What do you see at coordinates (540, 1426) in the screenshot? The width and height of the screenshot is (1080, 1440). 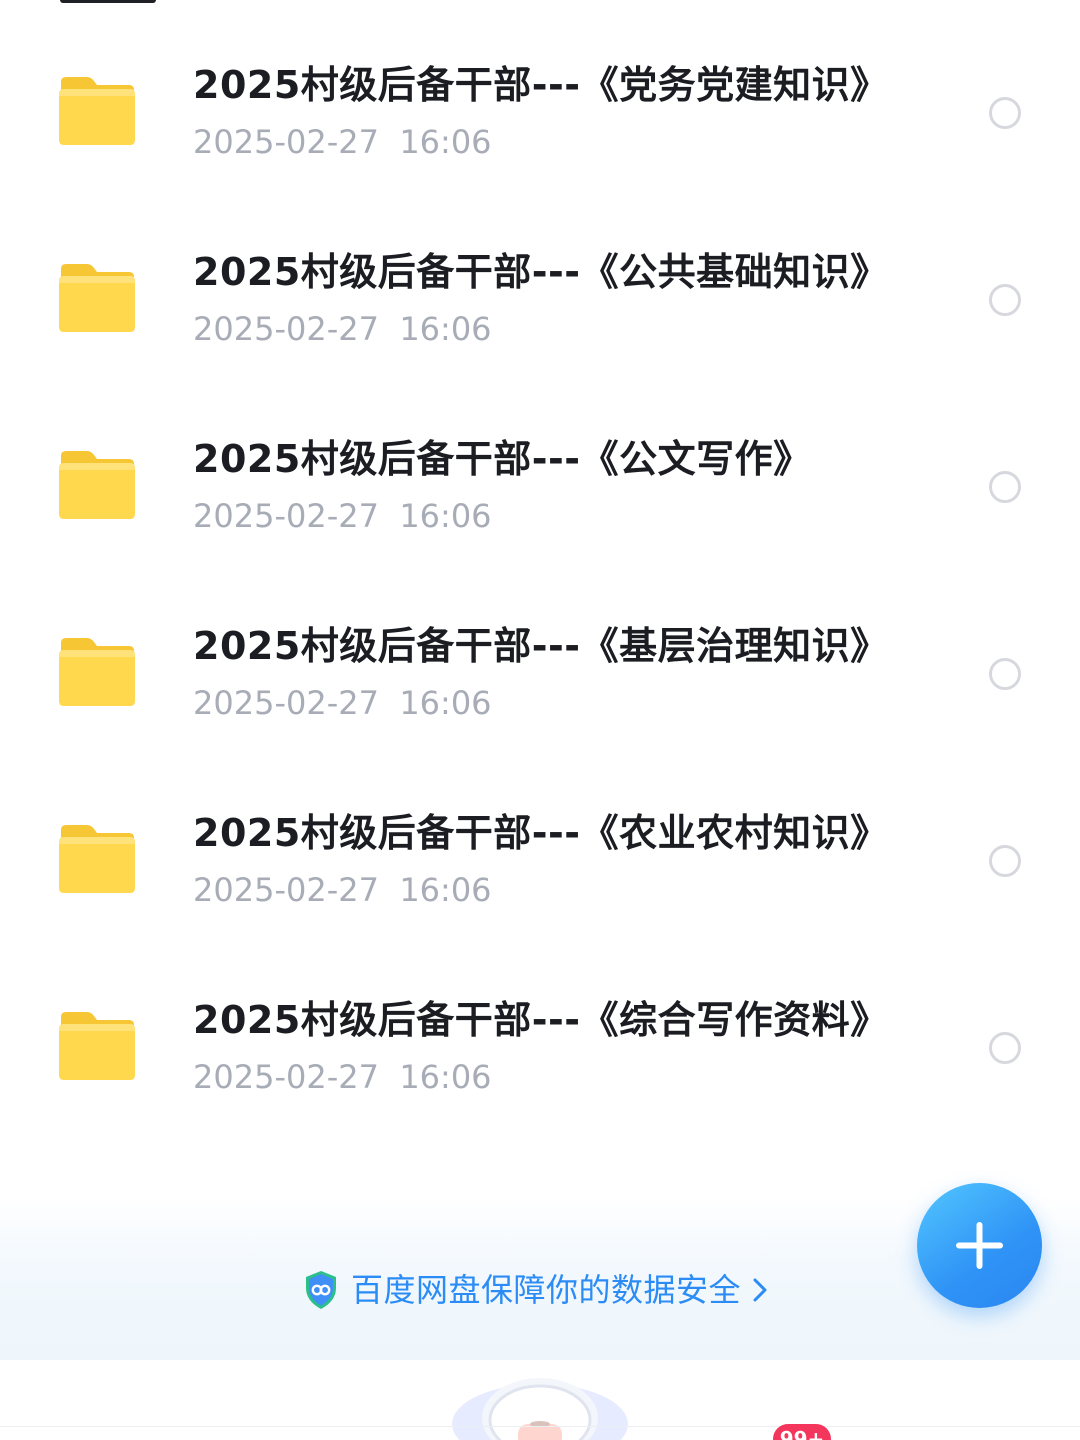 I see `bottom-nav-divider` at bounding box center [540, 1426].